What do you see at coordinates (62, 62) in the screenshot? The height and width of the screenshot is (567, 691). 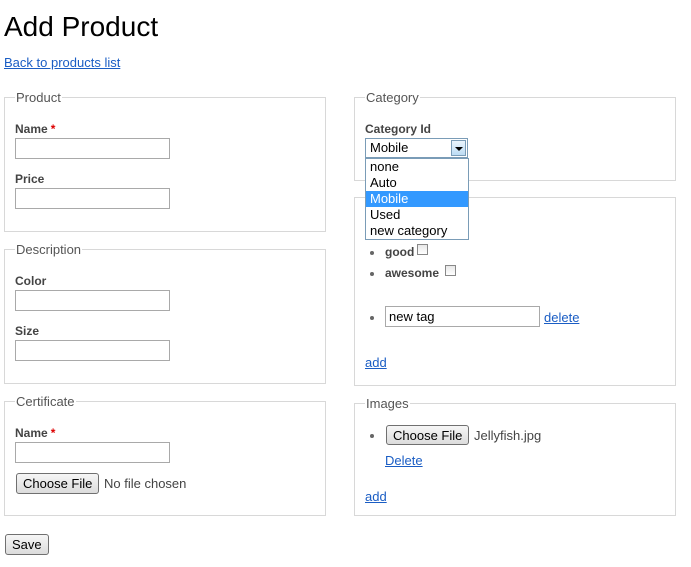 I see `back-to-products-link: Back to products list` at bounding box center [62, 62].